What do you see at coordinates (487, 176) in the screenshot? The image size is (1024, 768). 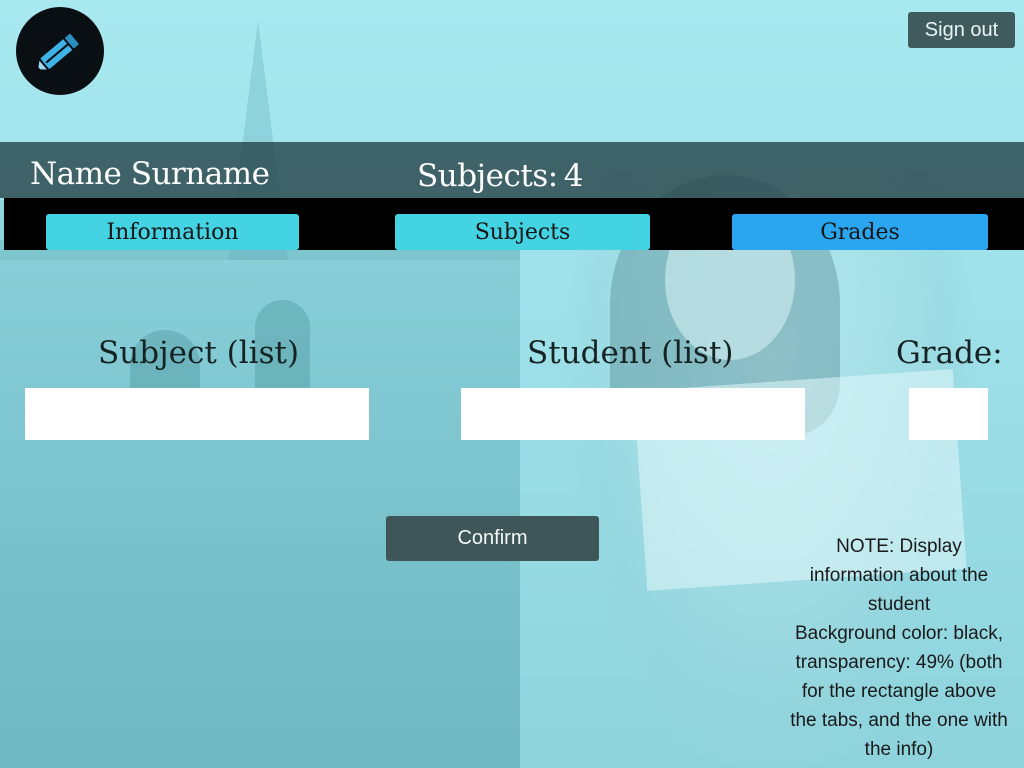 I see `subjects-count-label: Subjects:` at bounding box center [487, 176].